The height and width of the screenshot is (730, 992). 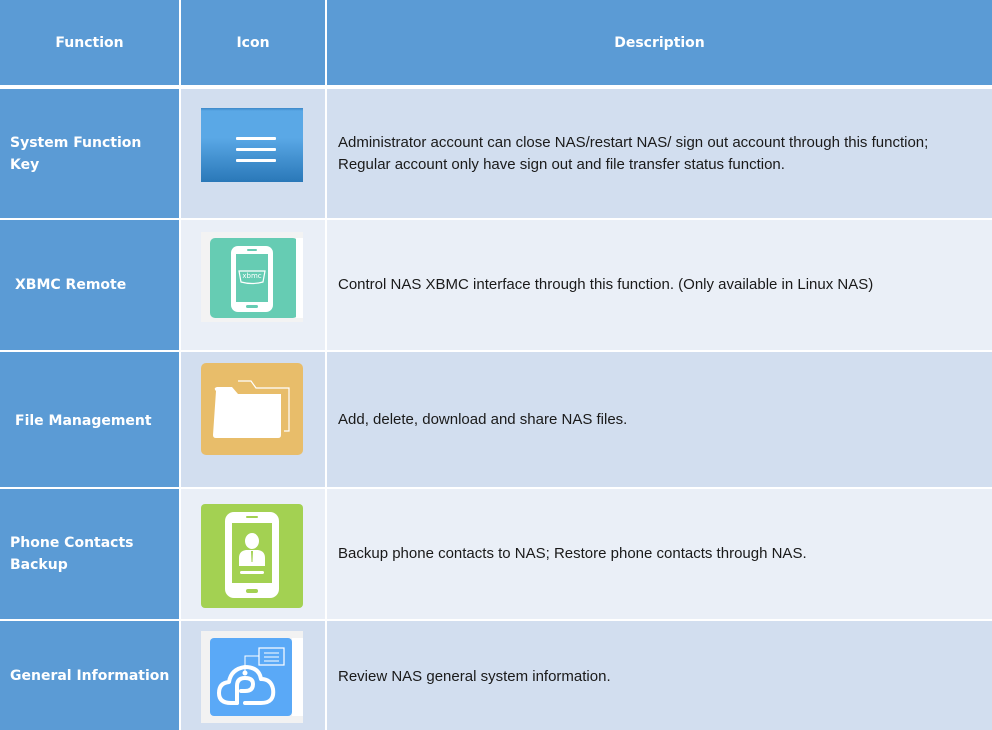 What do you see at coordinates (659, 675) in the screenshot?
I see `description-cell: Review NAS general system information.` at bounding box center [659, 675].